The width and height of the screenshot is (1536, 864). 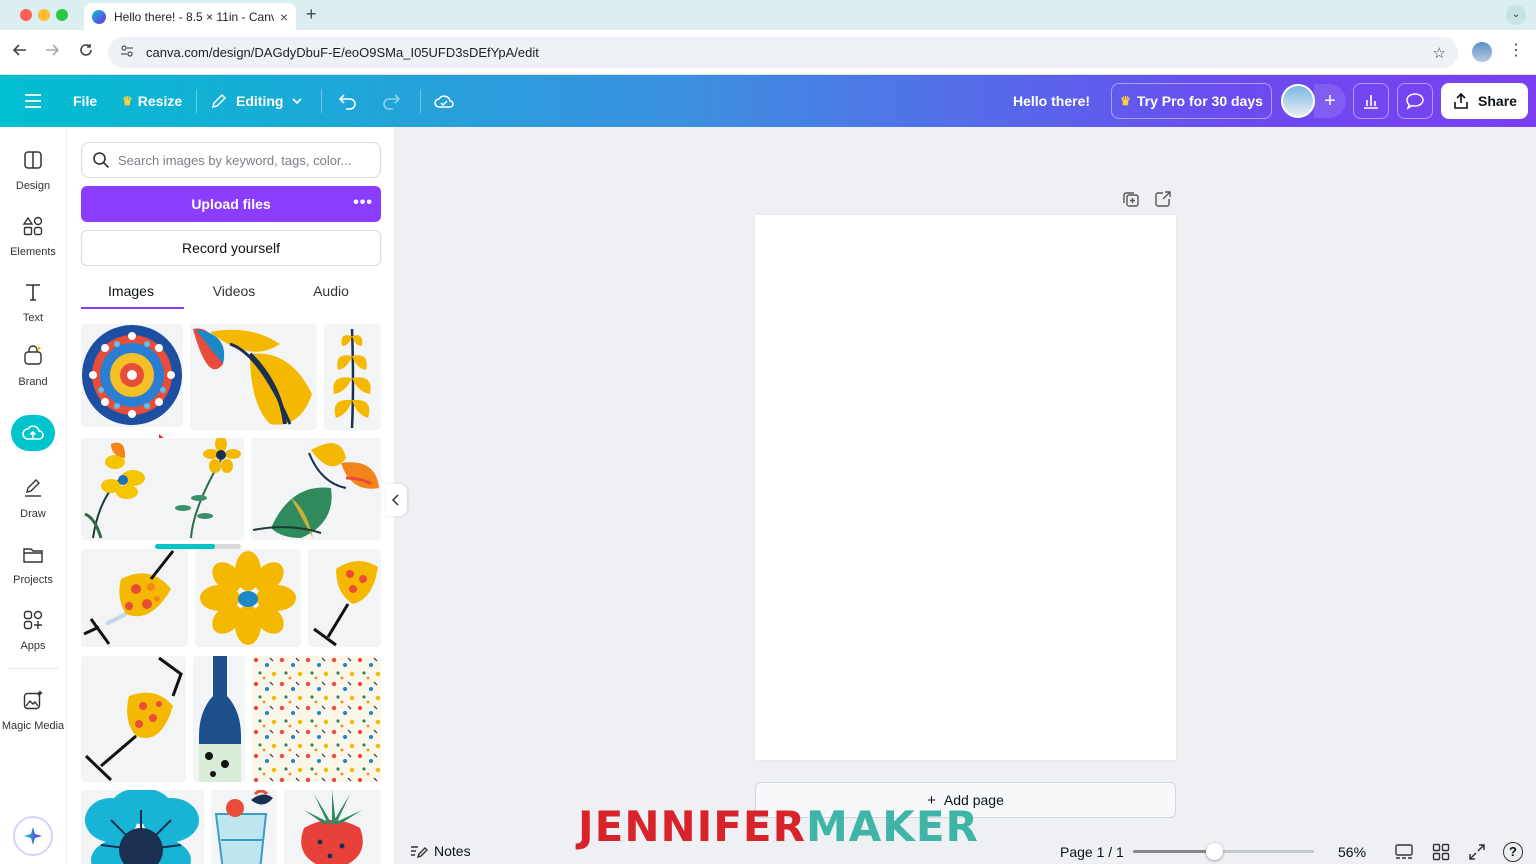 I want to click on more-options-icon: •••, so click(x=363, y=203).